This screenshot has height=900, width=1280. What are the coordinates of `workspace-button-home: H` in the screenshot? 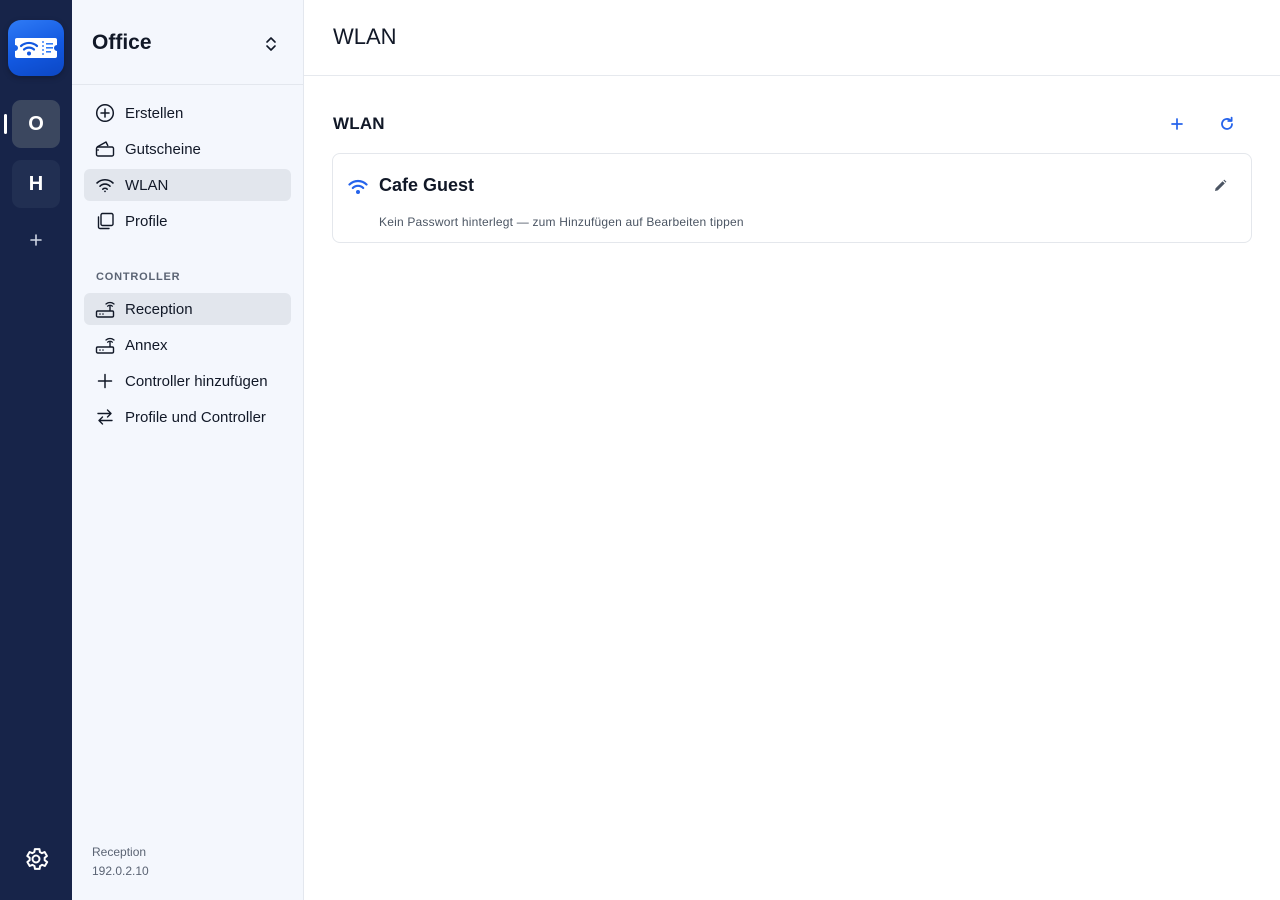 It's located at (36, 184).